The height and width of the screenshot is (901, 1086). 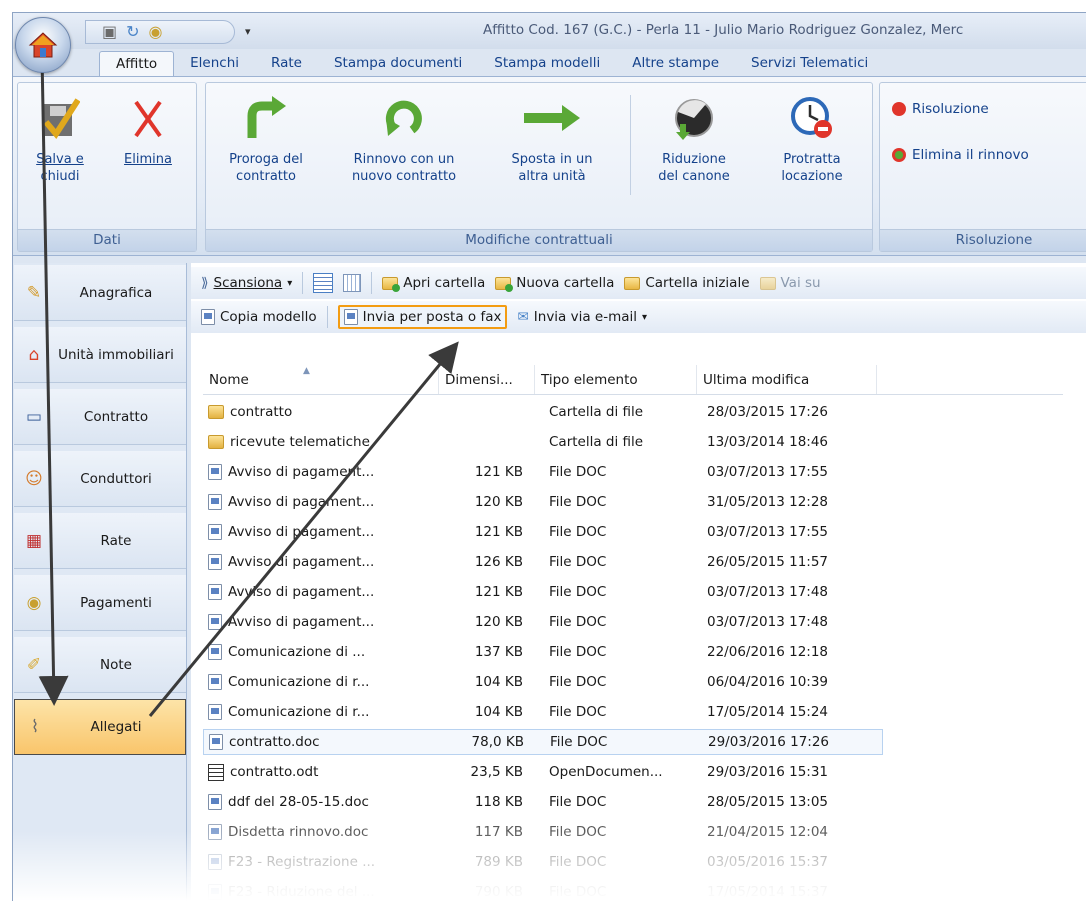 What do you see at coordinates (116, 292) in the screenshot?
I see `nav-label: Anagrafica` at bounding box center [116, 292].